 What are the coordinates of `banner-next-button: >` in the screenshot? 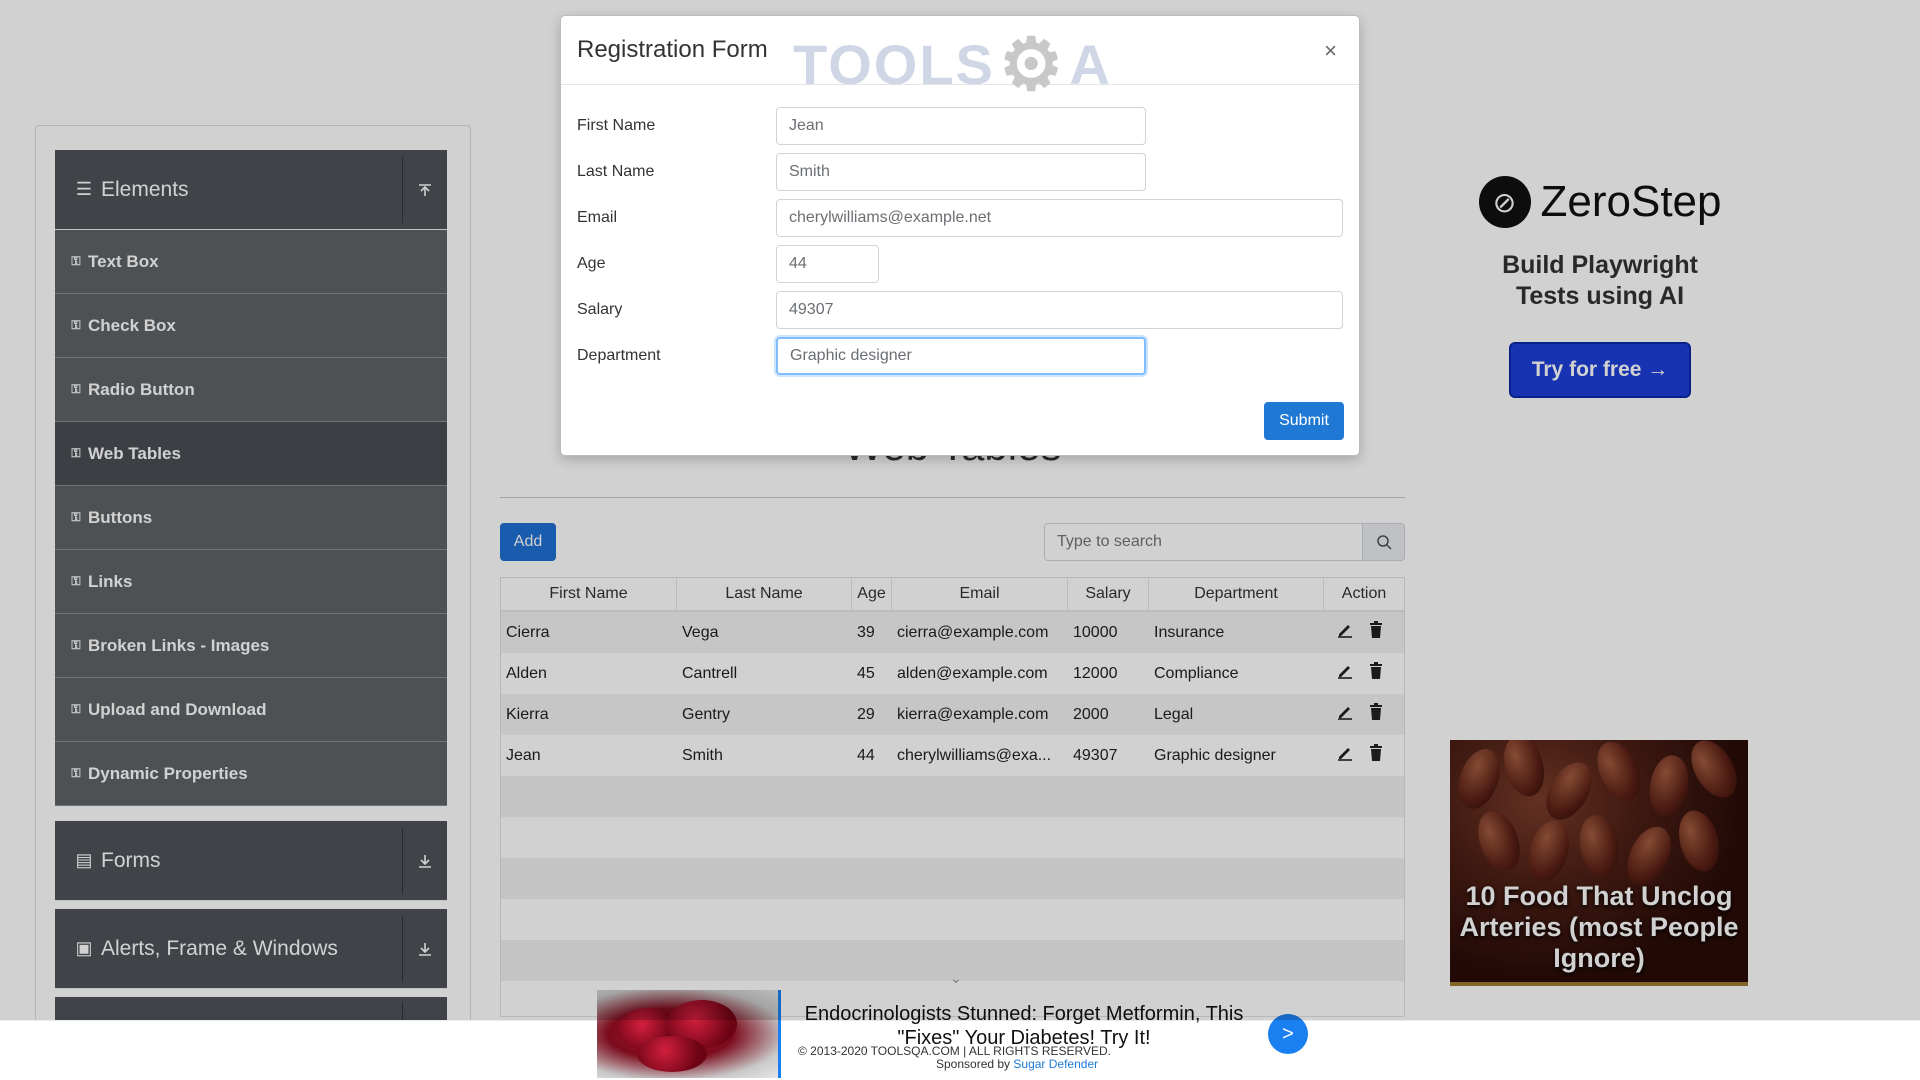 It's located at (1288, 1034).